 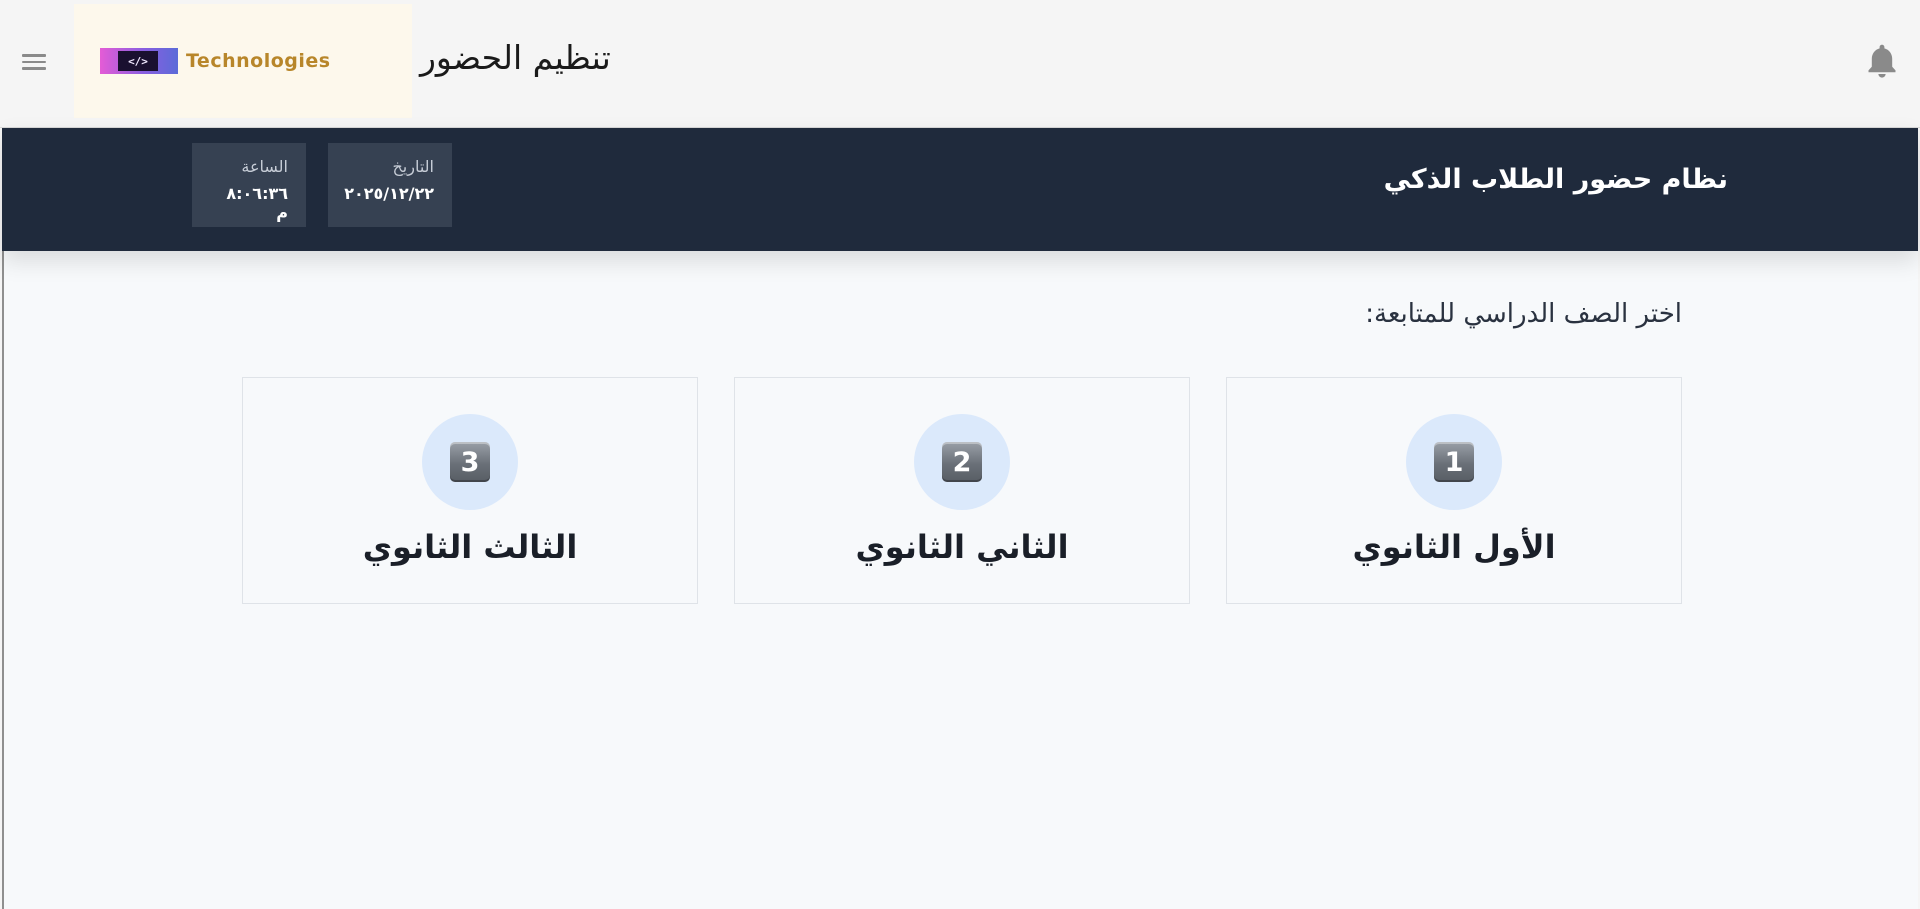 What do you see at coordinates (1523, 314) in the screenshot?
I see `section-title: اختر الصف الدراسي للمتابعة:` at bounding box center [1523, 314].